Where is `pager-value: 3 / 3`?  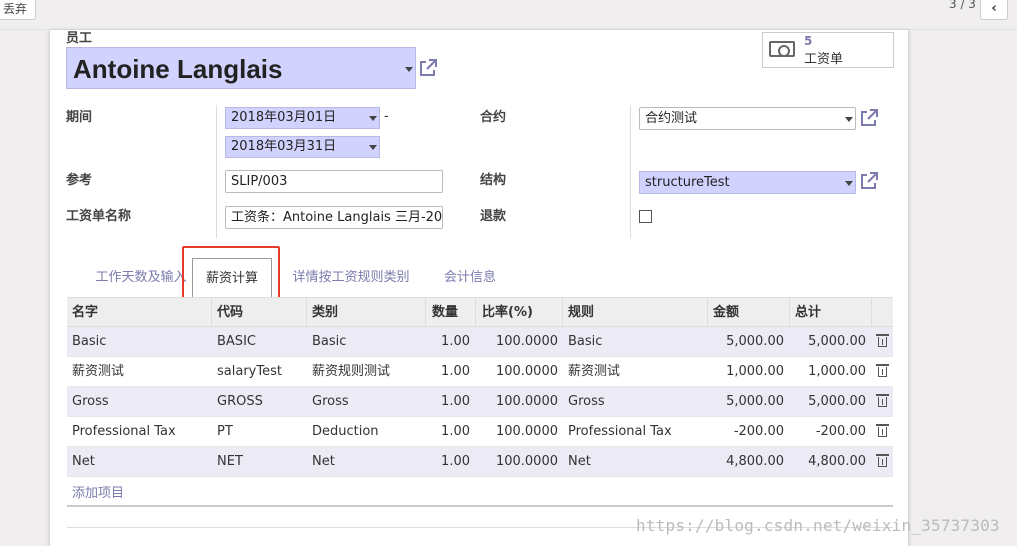 pager-value: 3 / 3 is located at coordinates (962, 5).